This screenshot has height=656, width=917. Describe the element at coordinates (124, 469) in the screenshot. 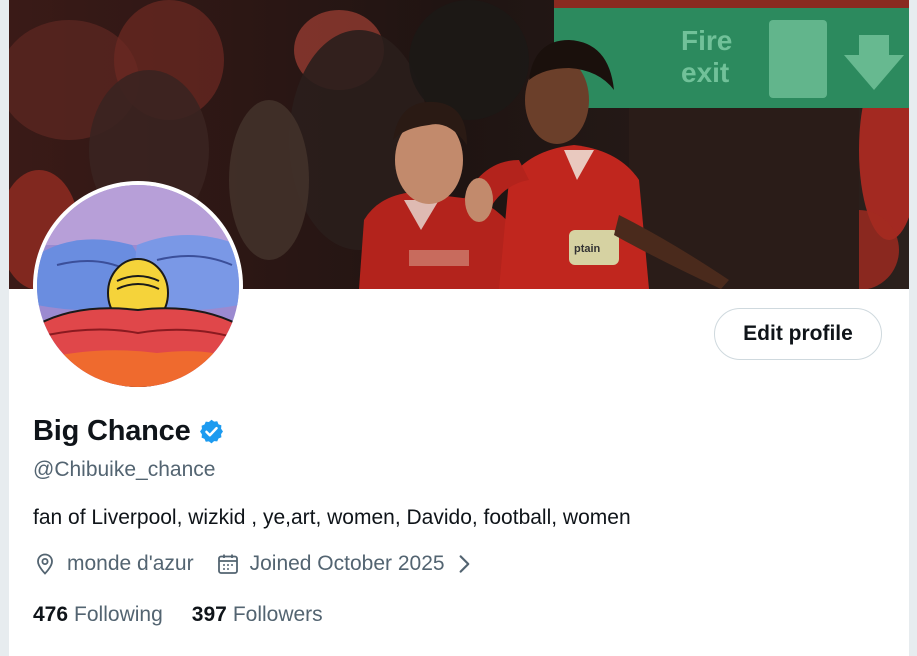

I see `profile-handle: @Chibuike_chance` at that location.